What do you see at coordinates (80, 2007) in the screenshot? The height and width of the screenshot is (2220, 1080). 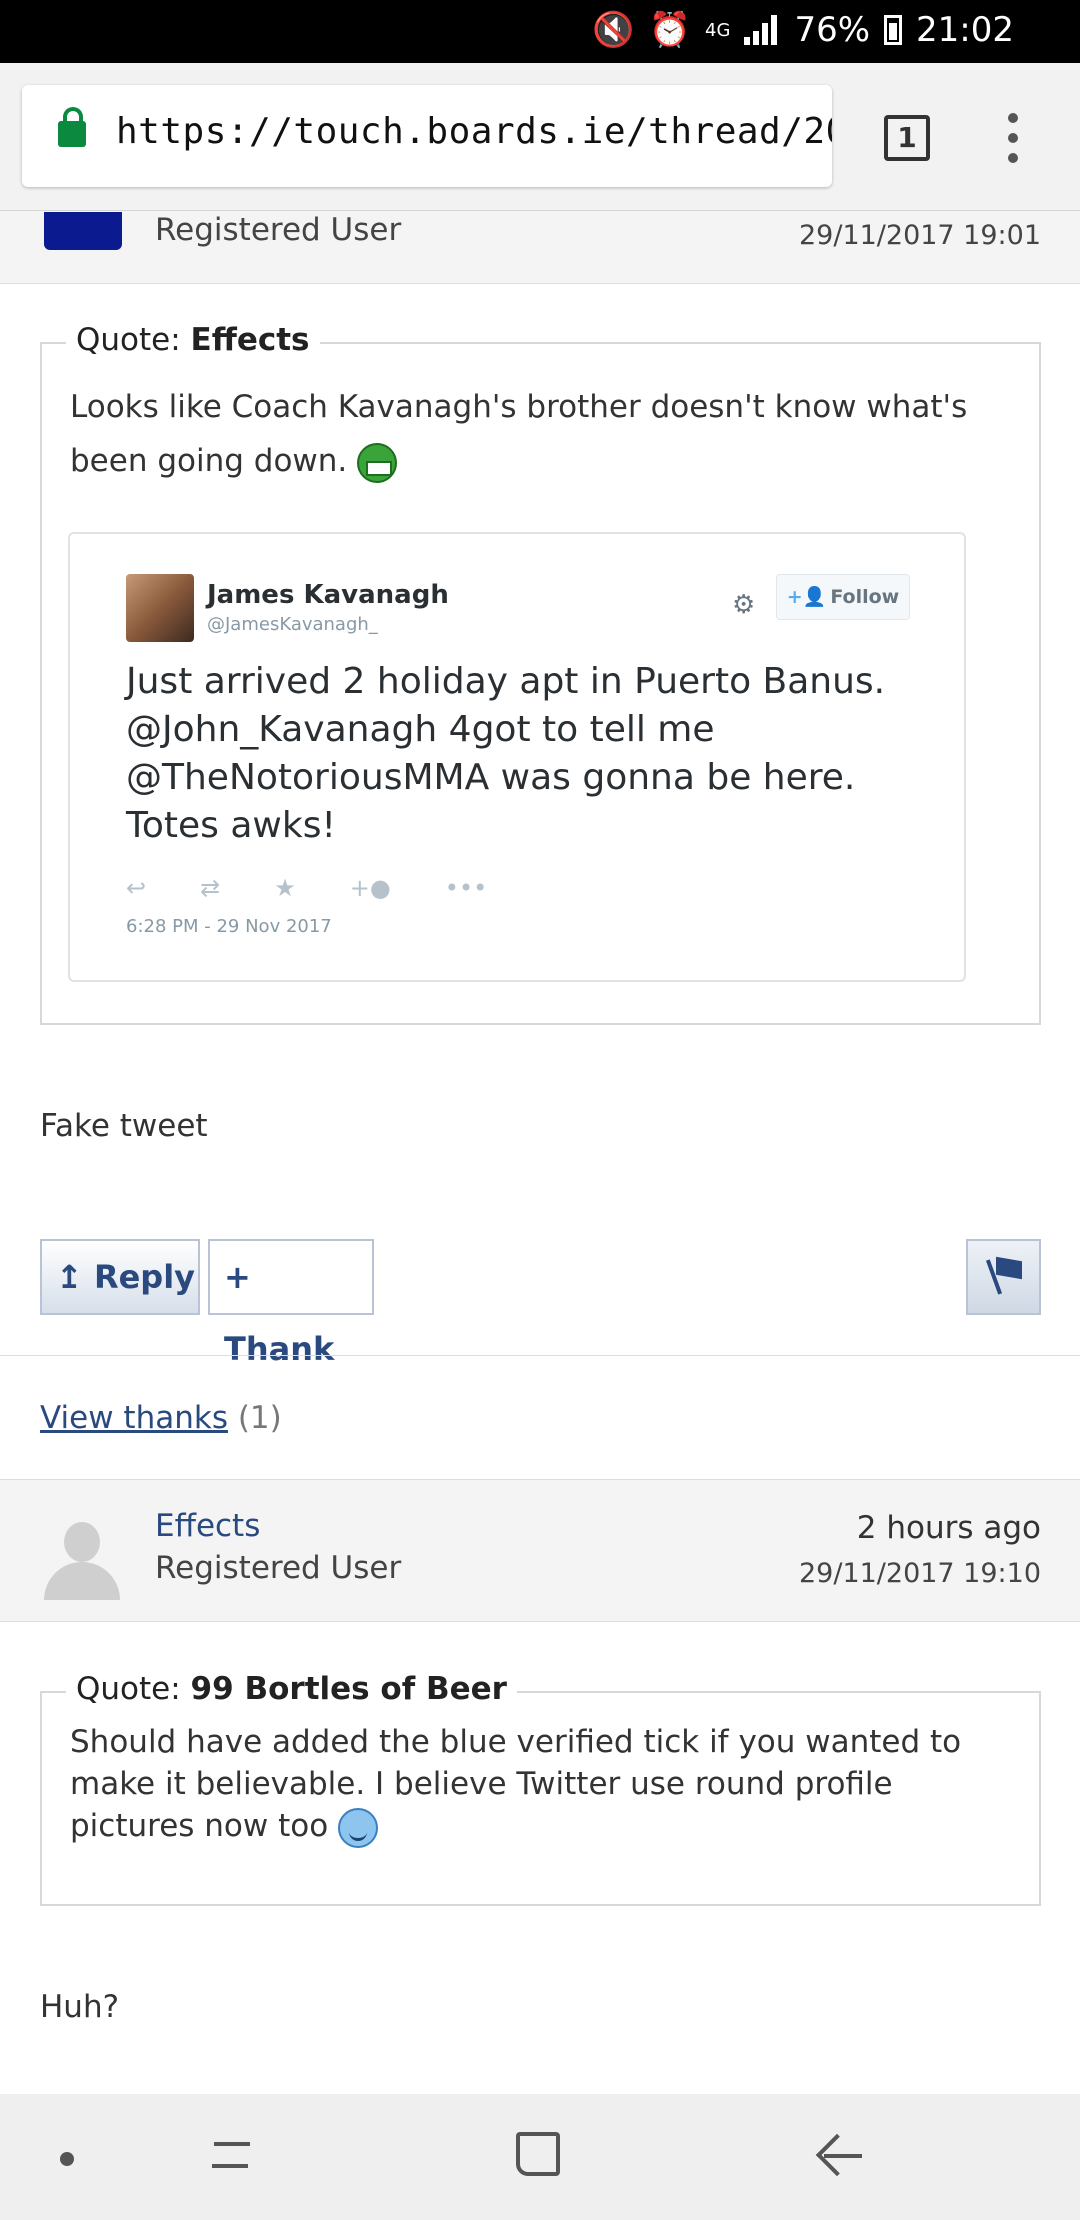 I see `post-body: Huh?` at bounding box center [80, 2007].